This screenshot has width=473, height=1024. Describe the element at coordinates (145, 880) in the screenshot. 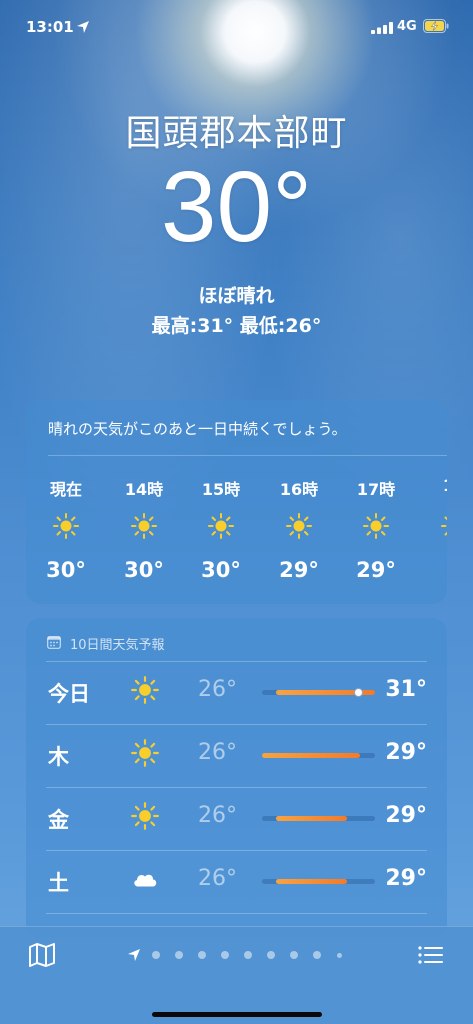

I see `cloud-icon` at that location.